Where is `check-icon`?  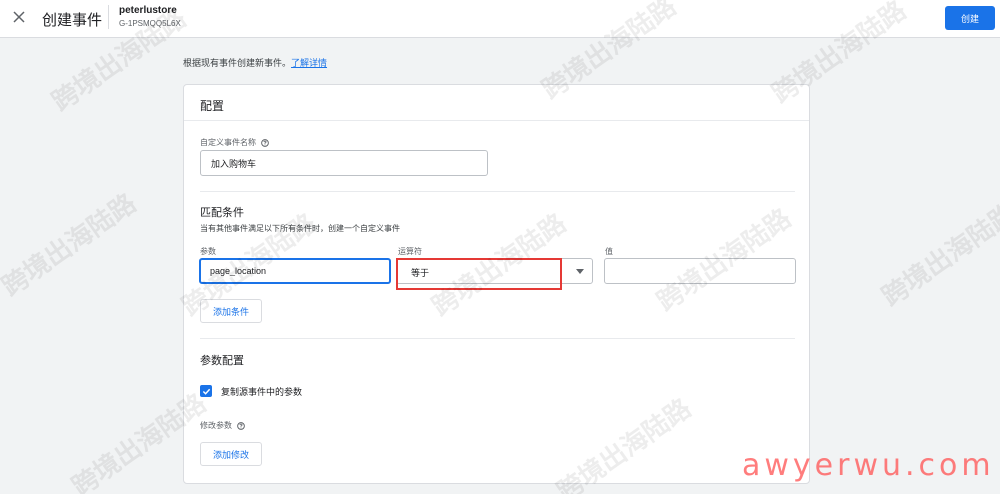 check-icon is located at coordinates (206, 391).